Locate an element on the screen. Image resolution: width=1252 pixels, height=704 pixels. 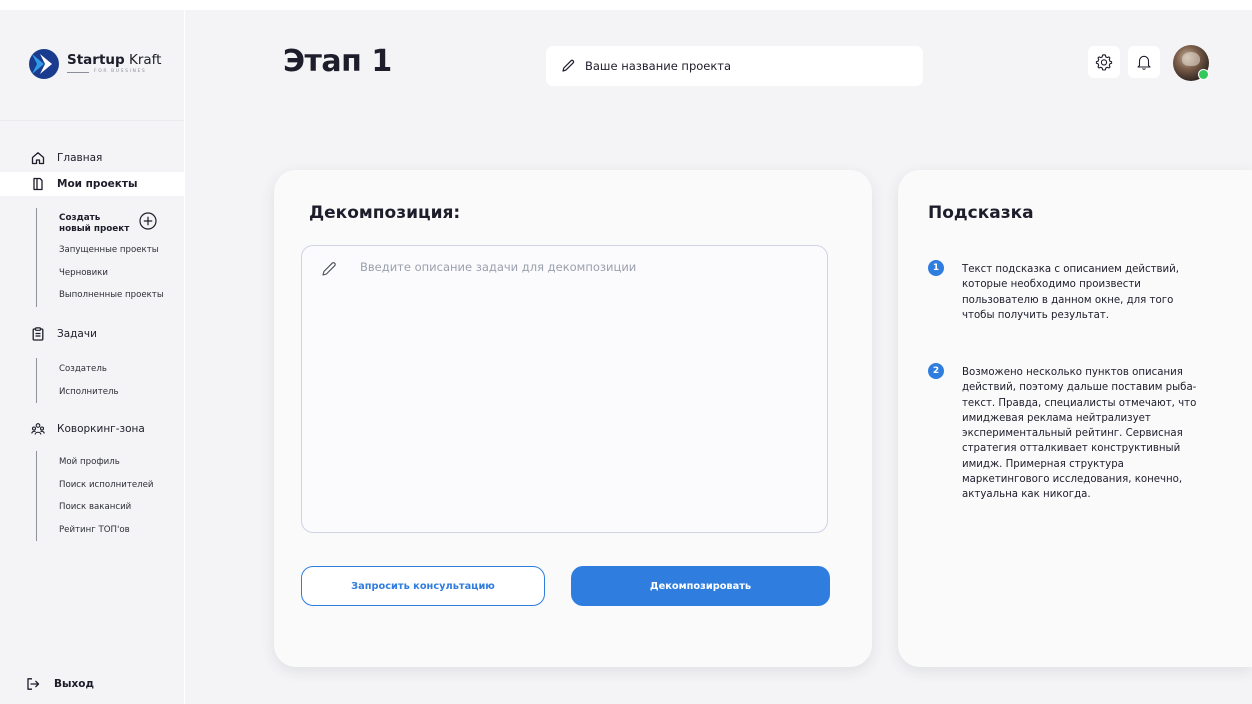
sidebar-item-label: Мои проекты is located at coordinates (97, 184).